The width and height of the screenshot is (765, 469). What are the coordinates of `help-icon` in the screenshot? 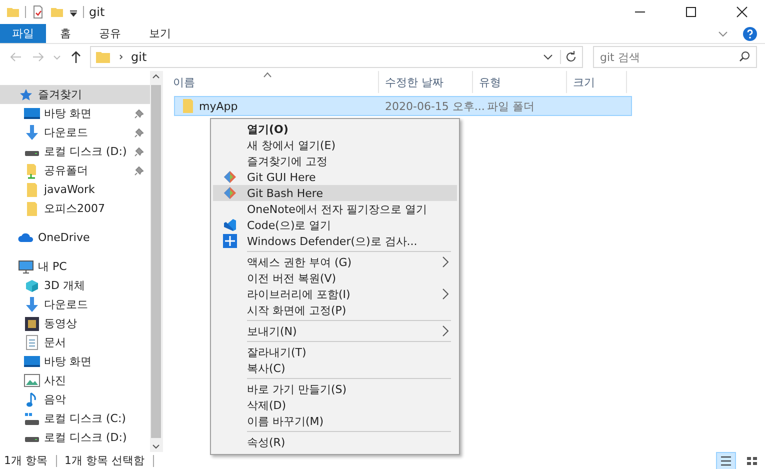 It's located at (750, 33).